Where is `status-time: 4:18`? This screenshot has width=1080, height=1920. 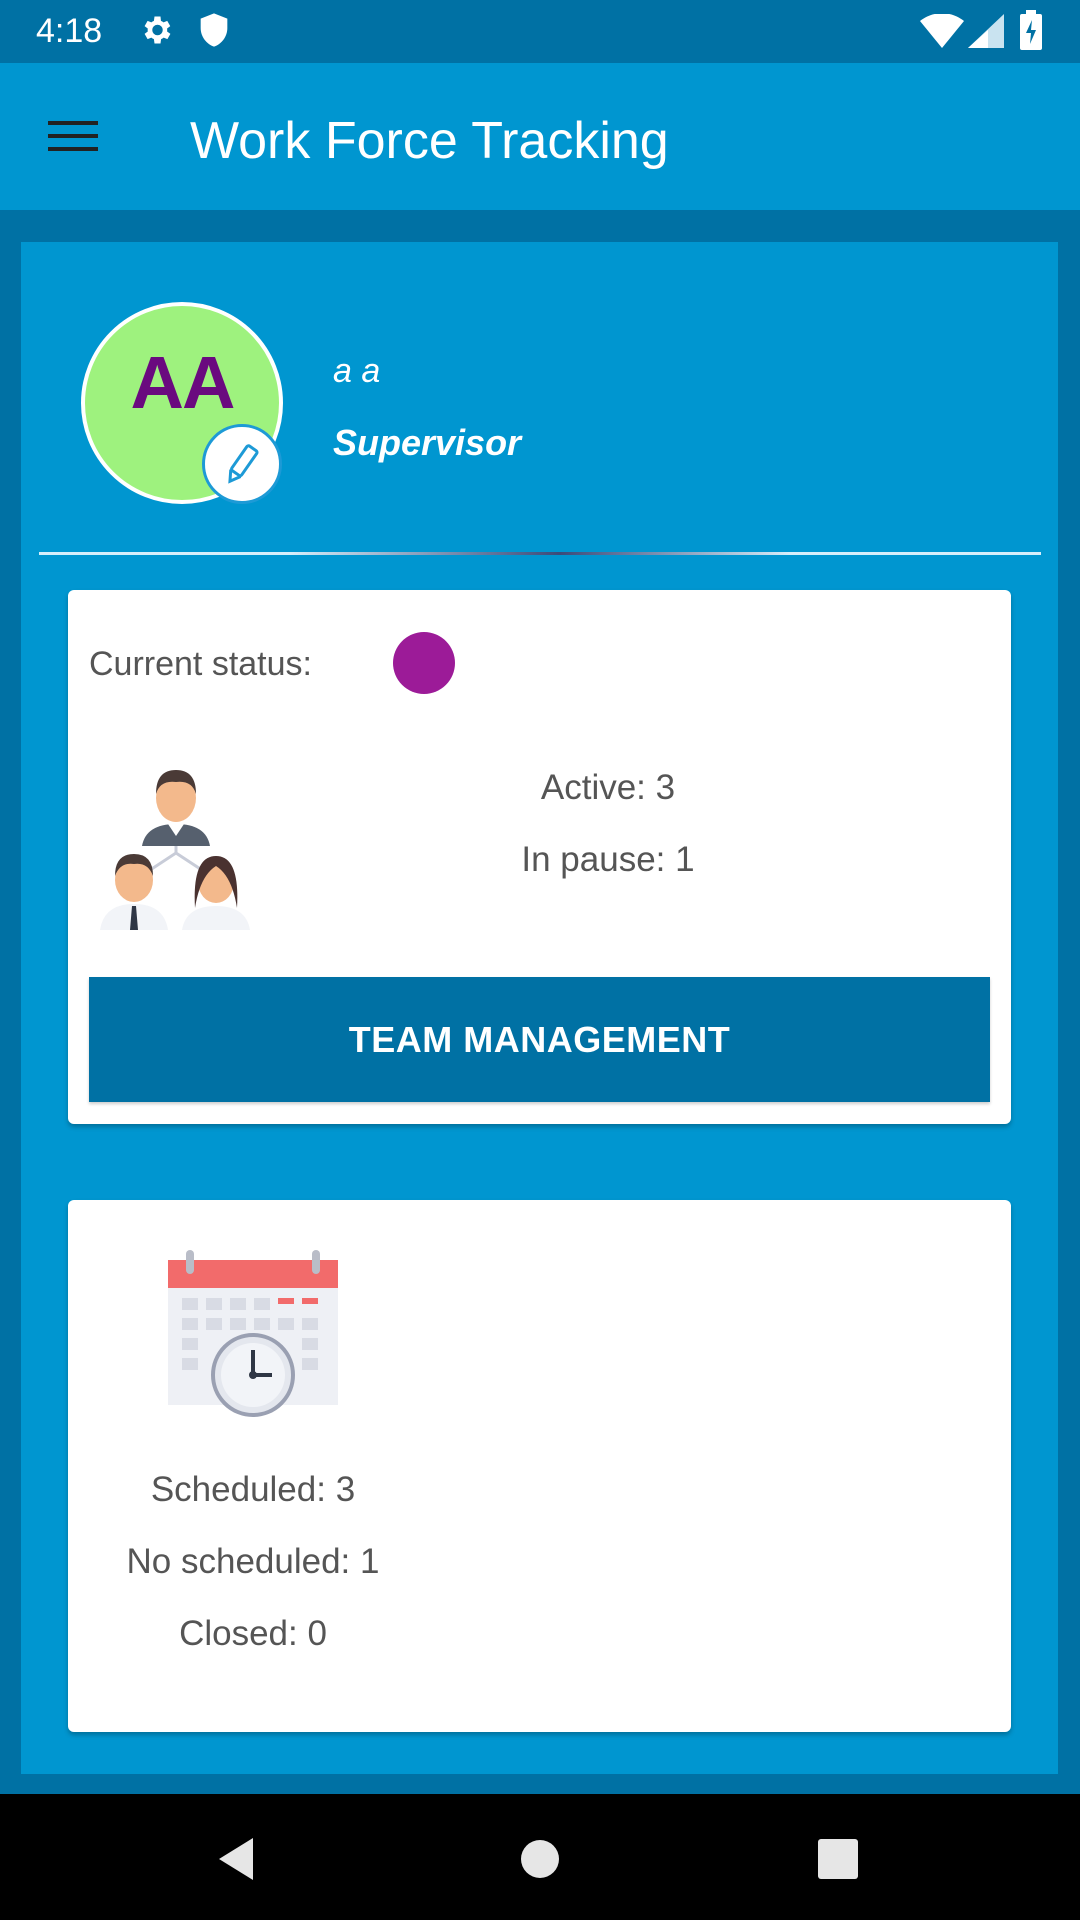
status-time: 4:18 is located at coordinates (69, 31).